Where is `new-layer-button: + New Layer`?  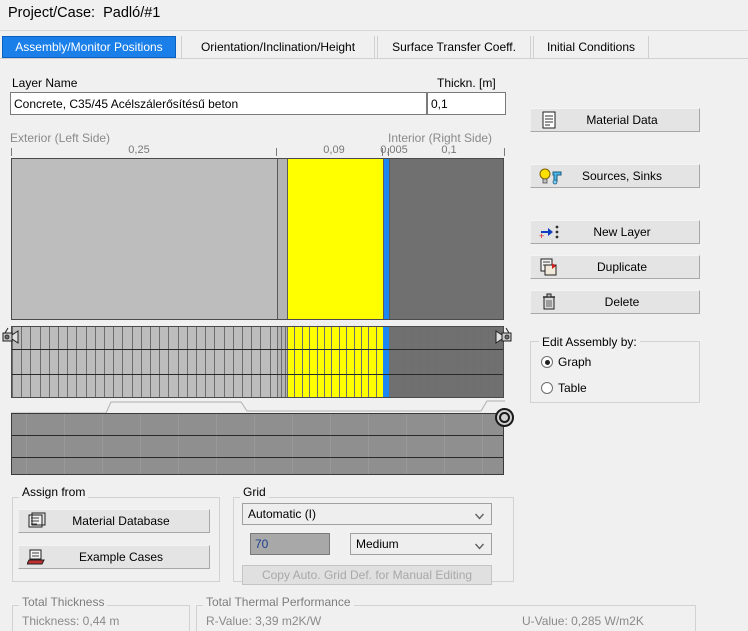 new-layer-button: + New Layer is located at coordinates (615, 232).